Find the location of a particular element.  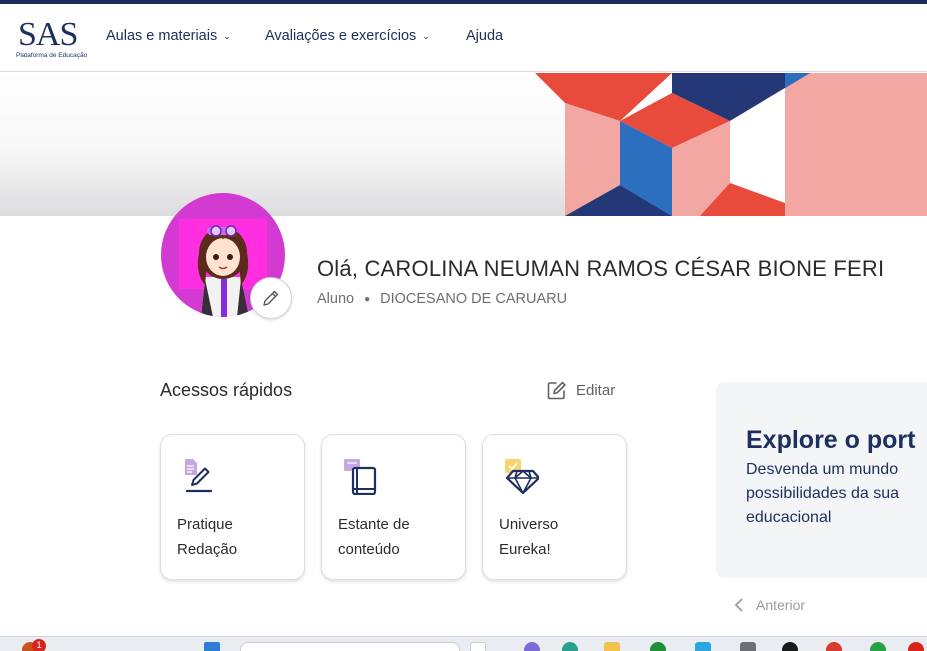

quick-access-label: Estante de conteúdo is located at coordinates (398, 537).